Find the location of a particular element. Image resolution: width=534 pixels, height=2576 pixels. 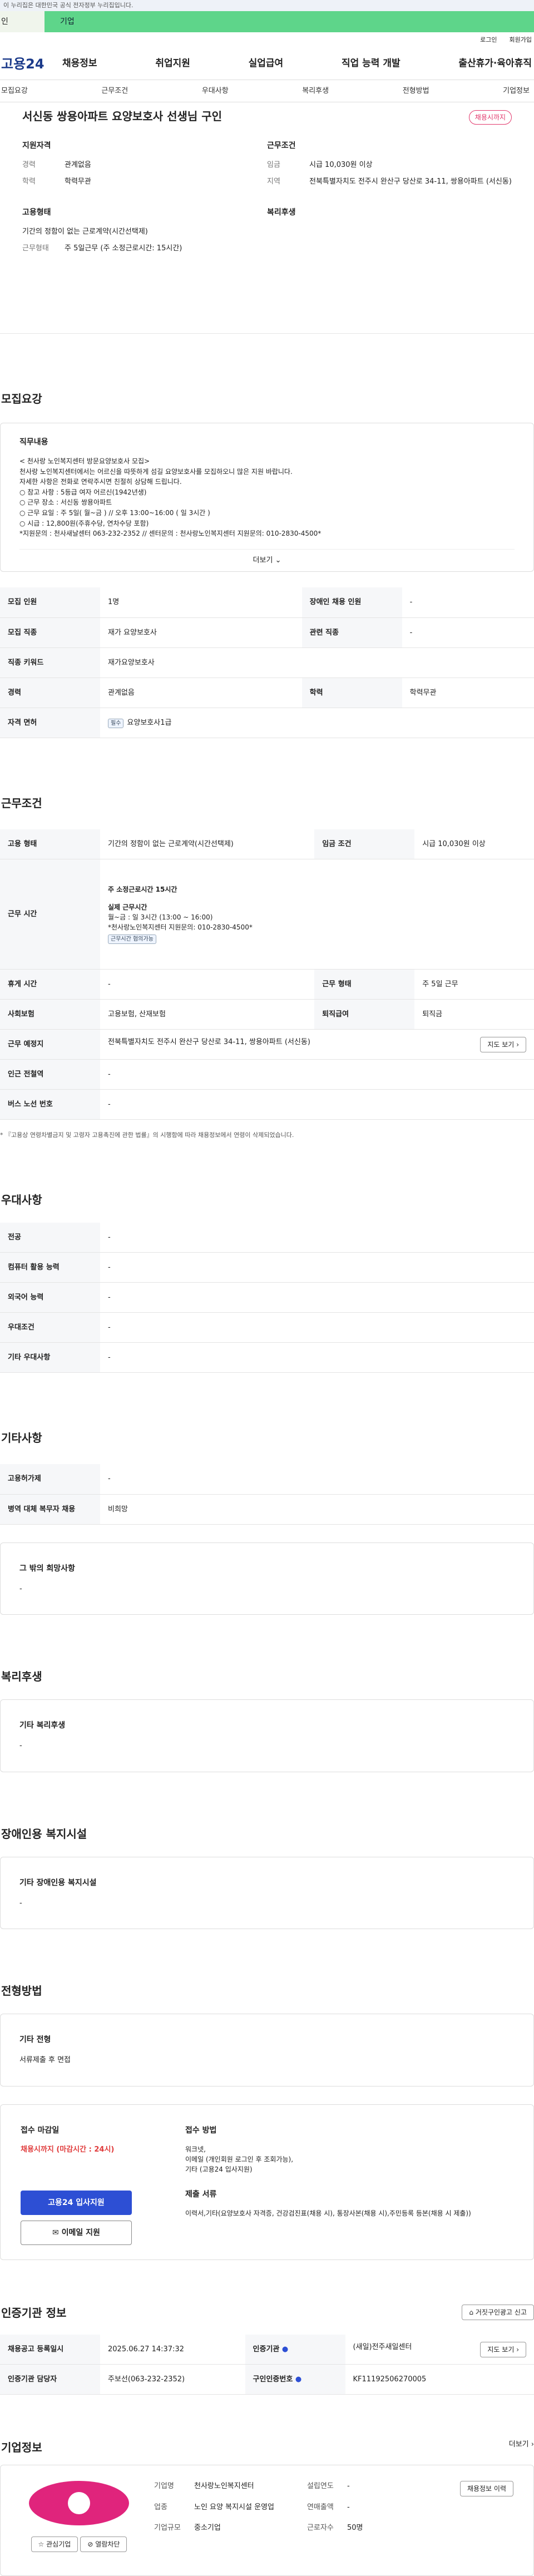

cell-label: 인근 전철역 is located at coordinates (50, 1074).